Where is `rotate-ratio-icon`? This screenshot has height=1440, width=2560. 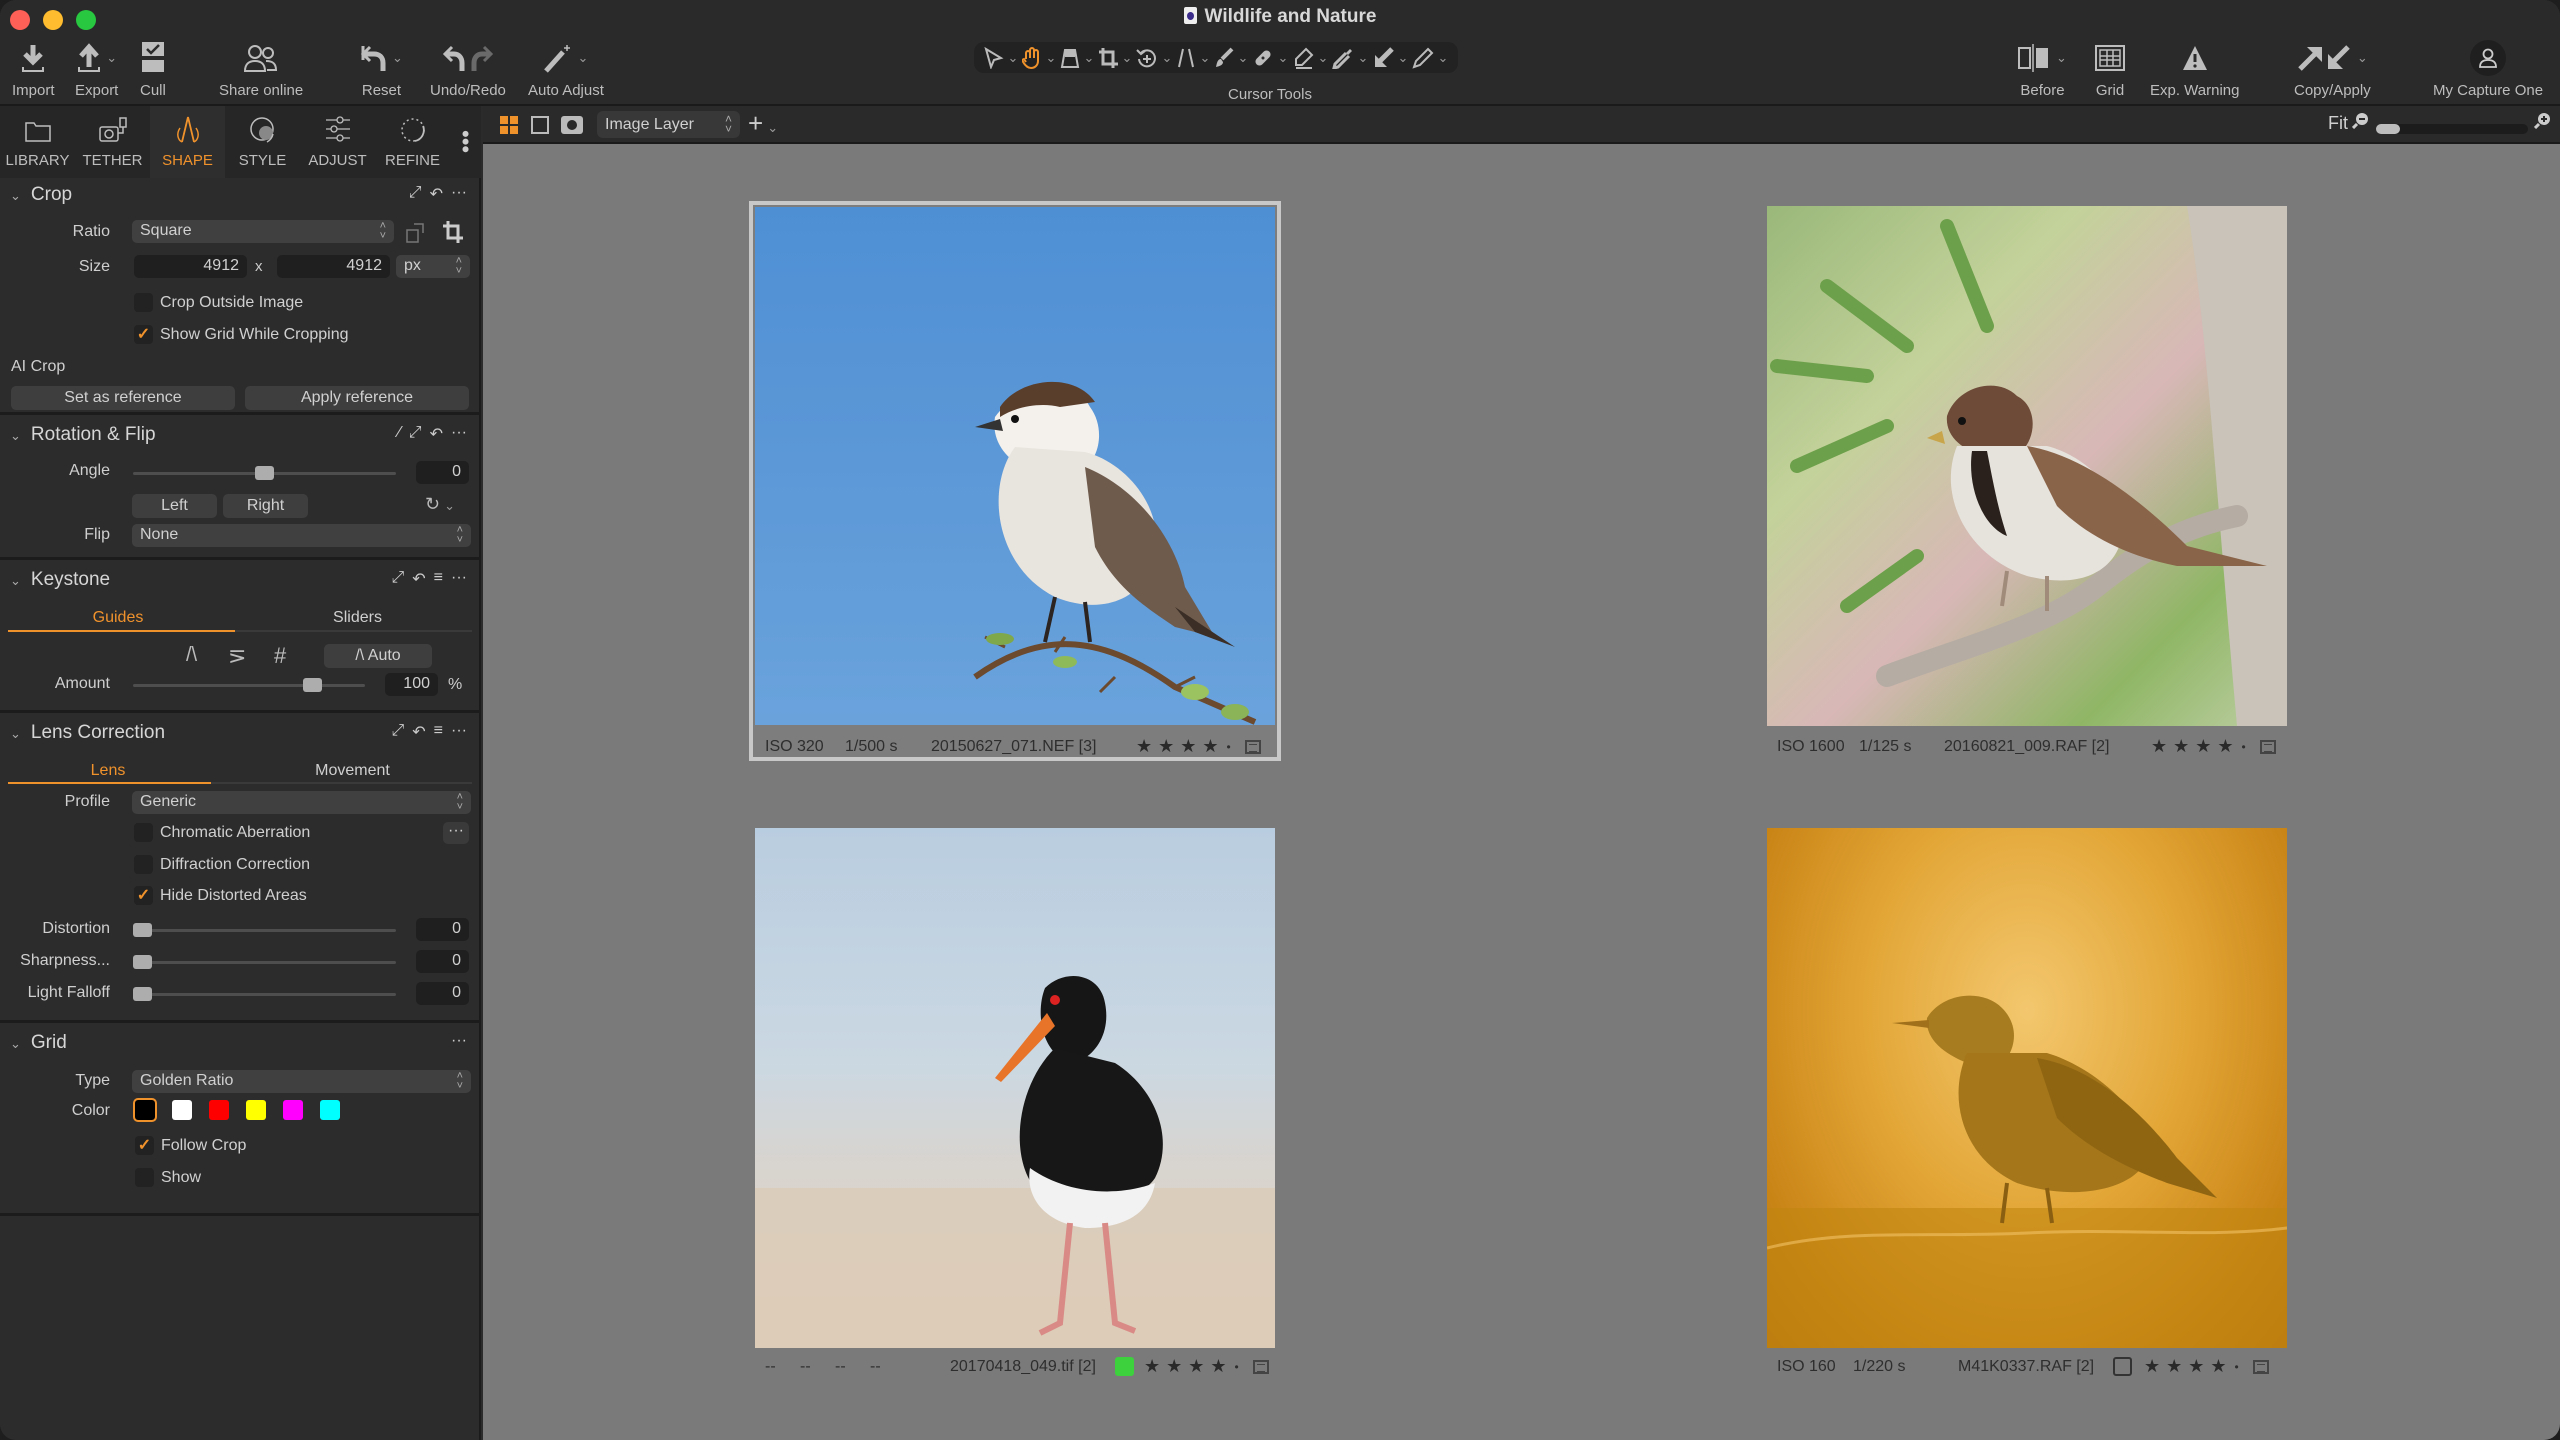 rotate-ratio-icon is located at coordinates (416, 234).